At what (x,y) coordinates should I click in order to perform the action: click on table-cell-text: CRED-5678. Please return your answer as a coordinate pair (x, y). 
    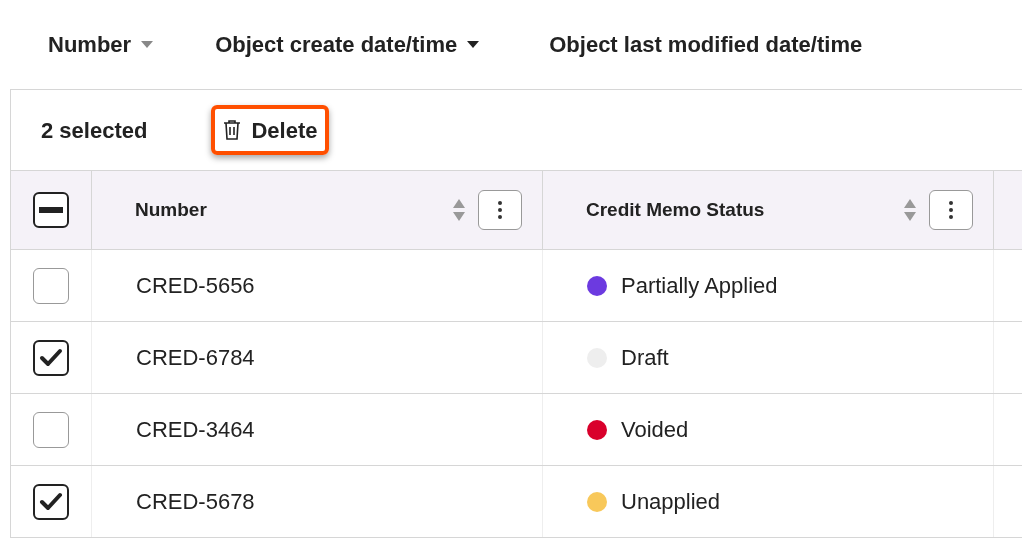
    Looking at the image, I should click on (195, 502).